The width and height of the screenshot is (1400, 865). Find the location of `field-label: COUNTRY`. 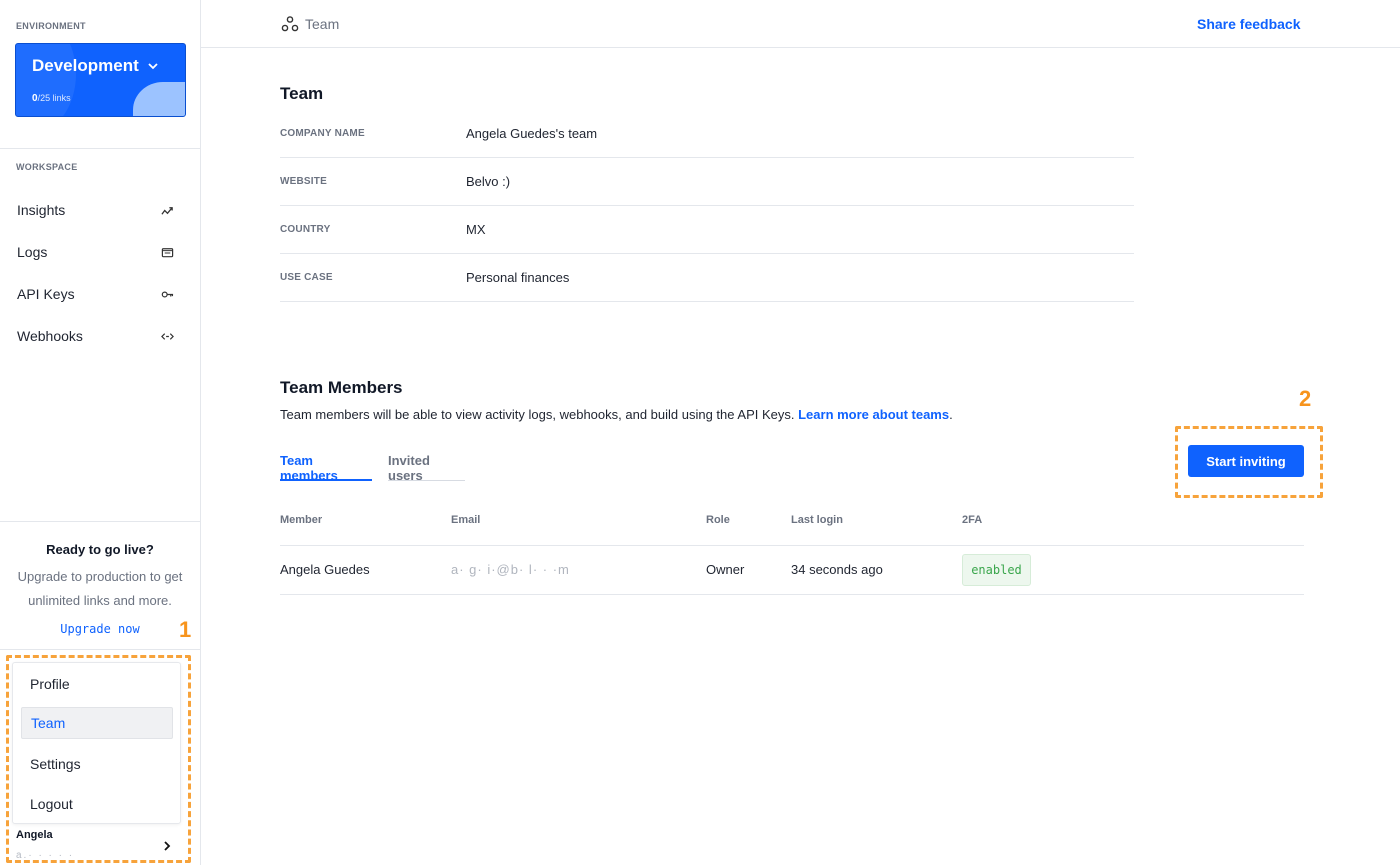

field-label: COUNTRY is located at coordinates (305, 229).